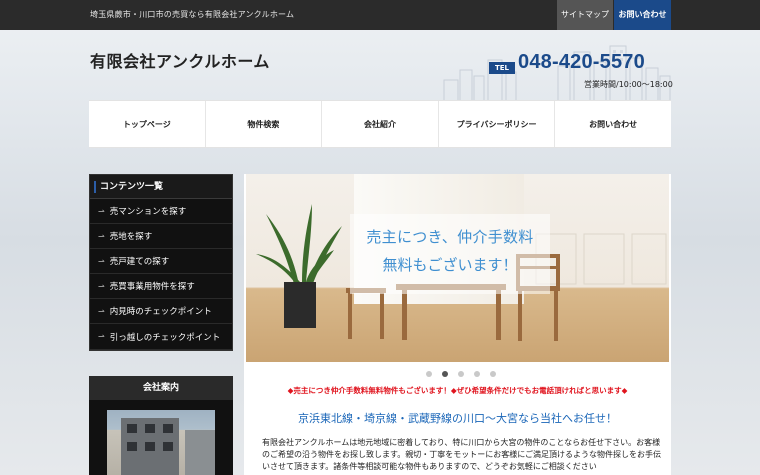 Image resolution: width=760 pixels, height=475 pixels. I want to click on sidebar-item-label: 売戸建ての探す, so click(139, 262).